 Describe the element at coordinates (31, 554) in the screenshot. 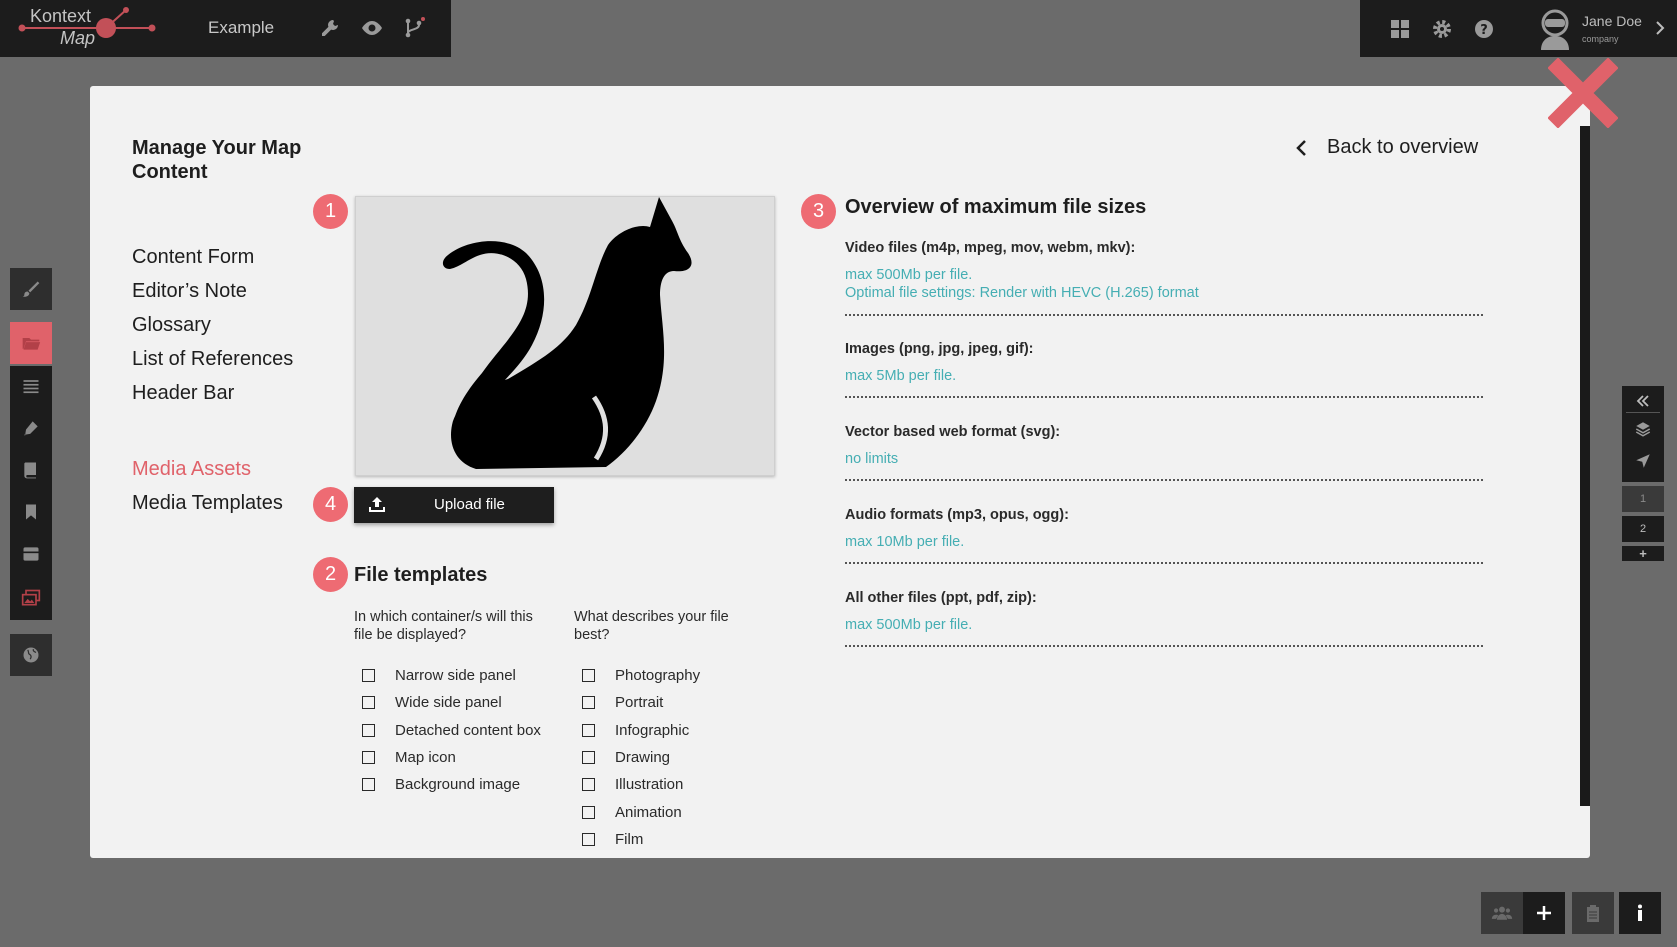

I see `inbox-icon` at that location.